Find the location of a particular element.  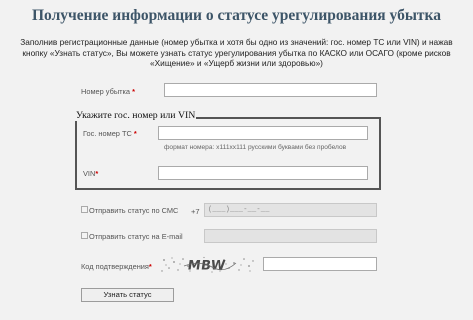

captcha-input is located at coordinates (320, 264).